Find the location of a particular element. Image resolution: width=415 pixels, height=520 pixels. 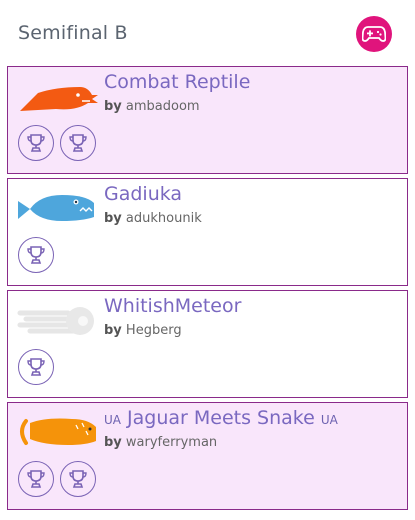

bot-owner: by ambadoom is located at coordinates (152, 106).